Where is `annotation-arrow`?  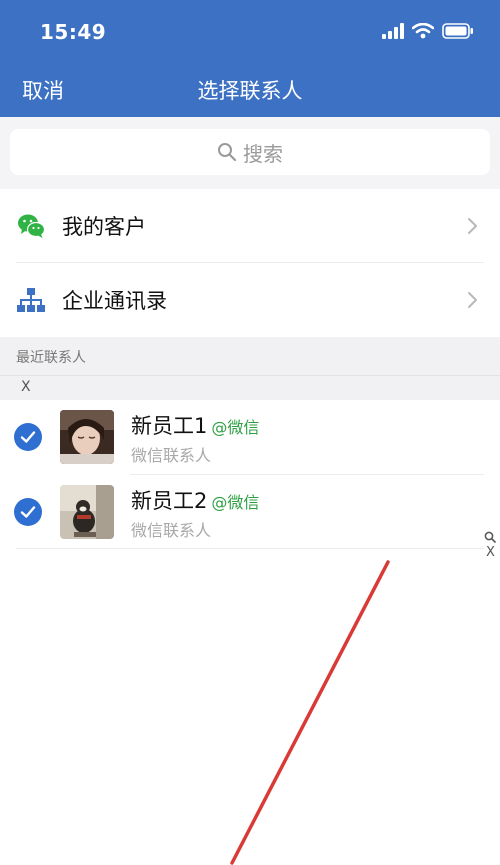
annotation-arrow is located at coordinates (310, 712).